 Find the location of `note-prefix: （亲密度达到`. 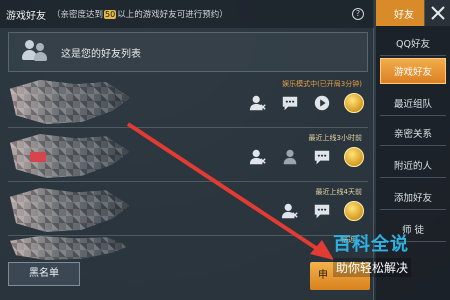

note-prefix: （亲密度达到 is located at coordinates (78, 15).